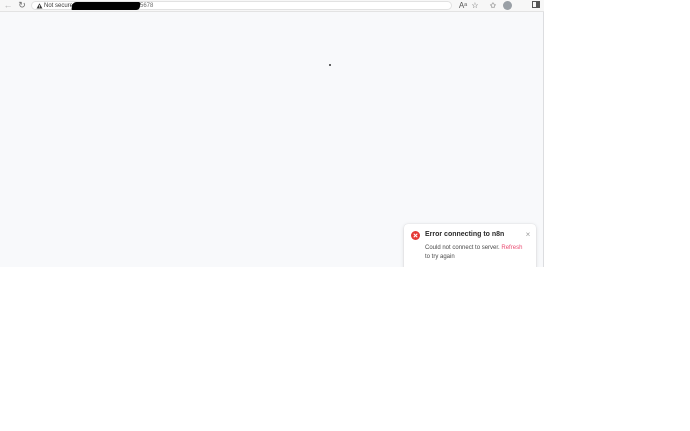  Describe the element at coordinates (106, 6) in the screenshot. I see `redacted-url` at that location.